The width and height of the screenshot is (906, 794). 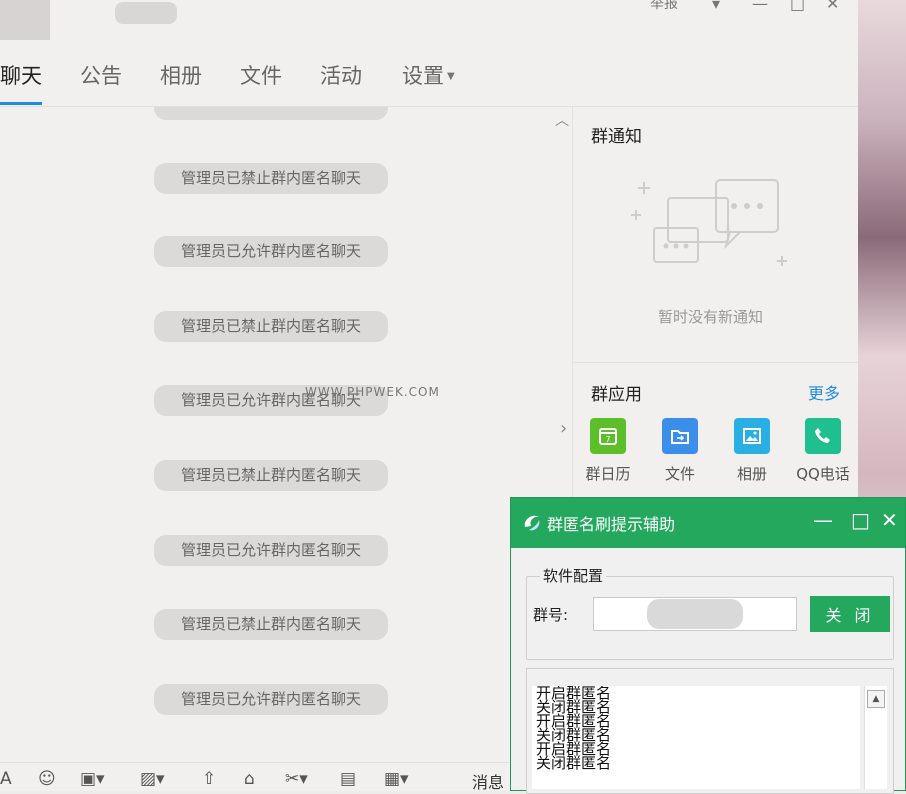 What do you see at coordinates (551, 615) in the screenshot?
I see `group-number-label: 群号:` at bounding box center [551, 615].